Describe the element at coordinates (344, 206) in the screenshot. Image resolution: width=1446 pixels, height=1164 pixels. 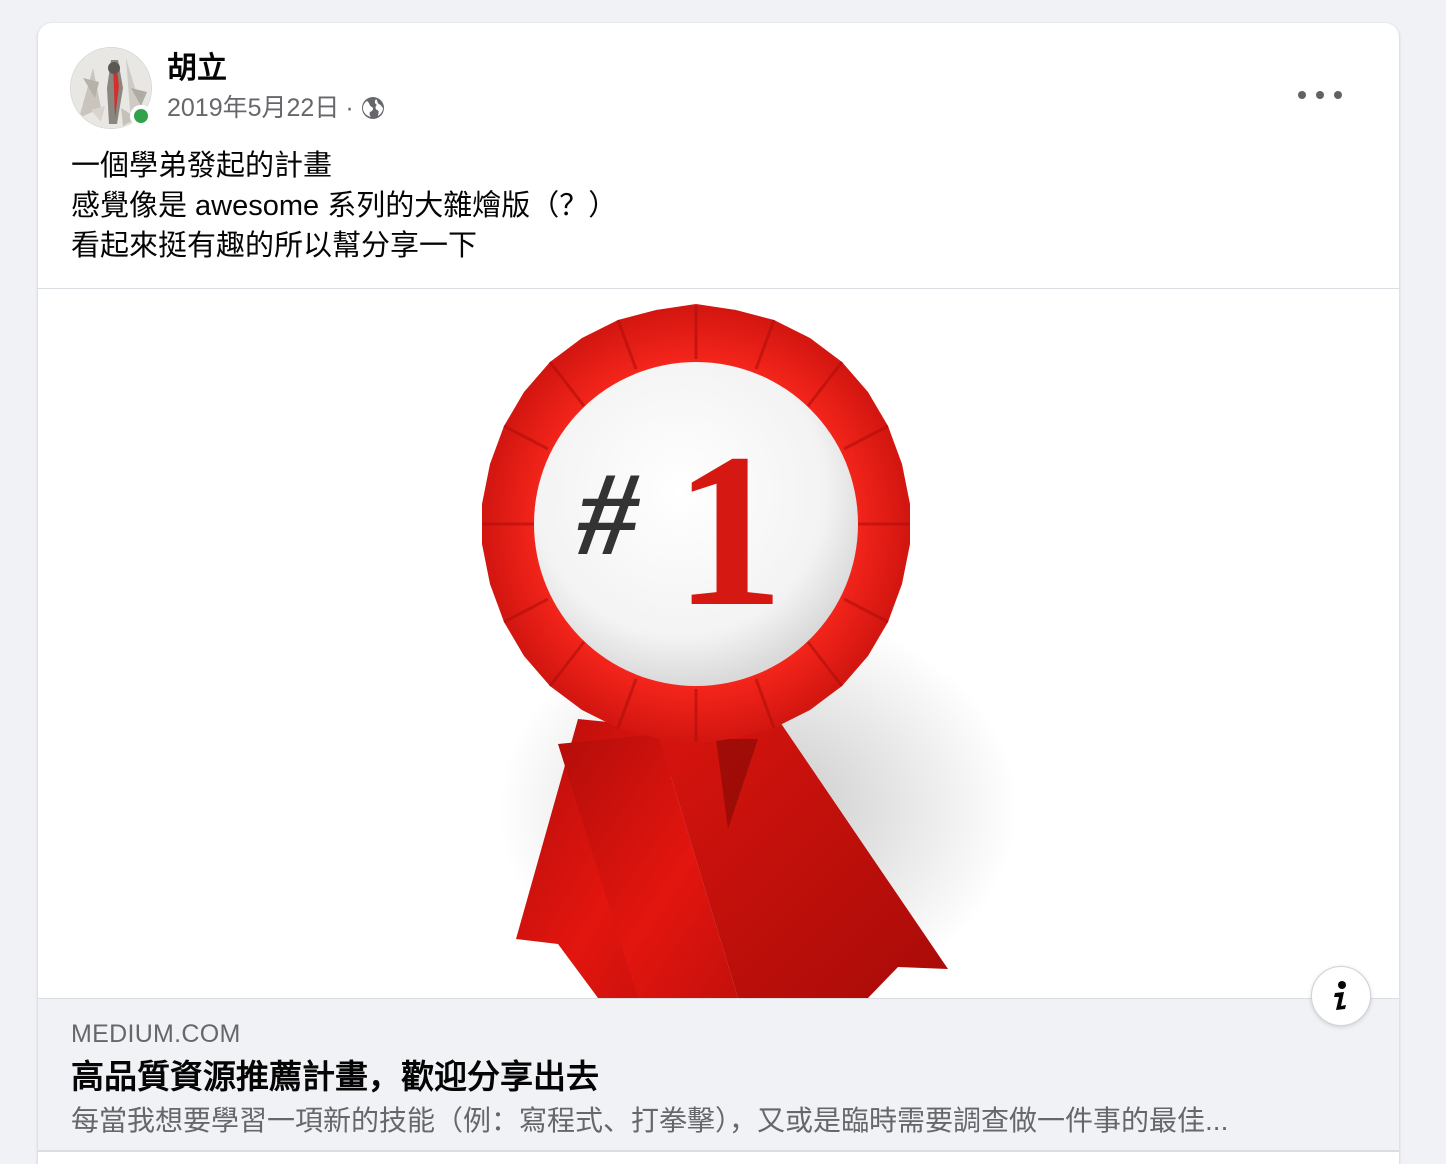
I see `post-text-line: 感覺像是 awesome 系列的大雜燴版（？）` at that location.